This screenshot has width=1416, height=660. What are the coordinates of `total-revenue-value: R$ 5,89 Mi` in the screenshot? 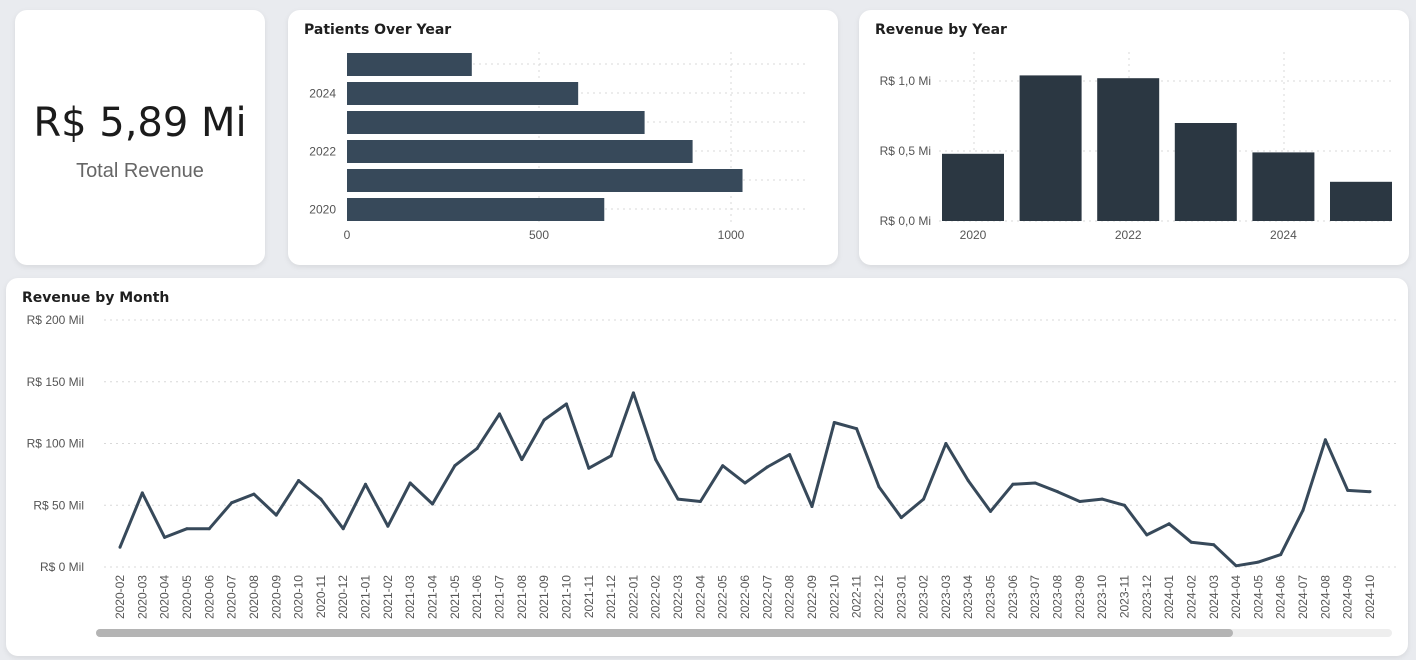 It's located at (140, 123).